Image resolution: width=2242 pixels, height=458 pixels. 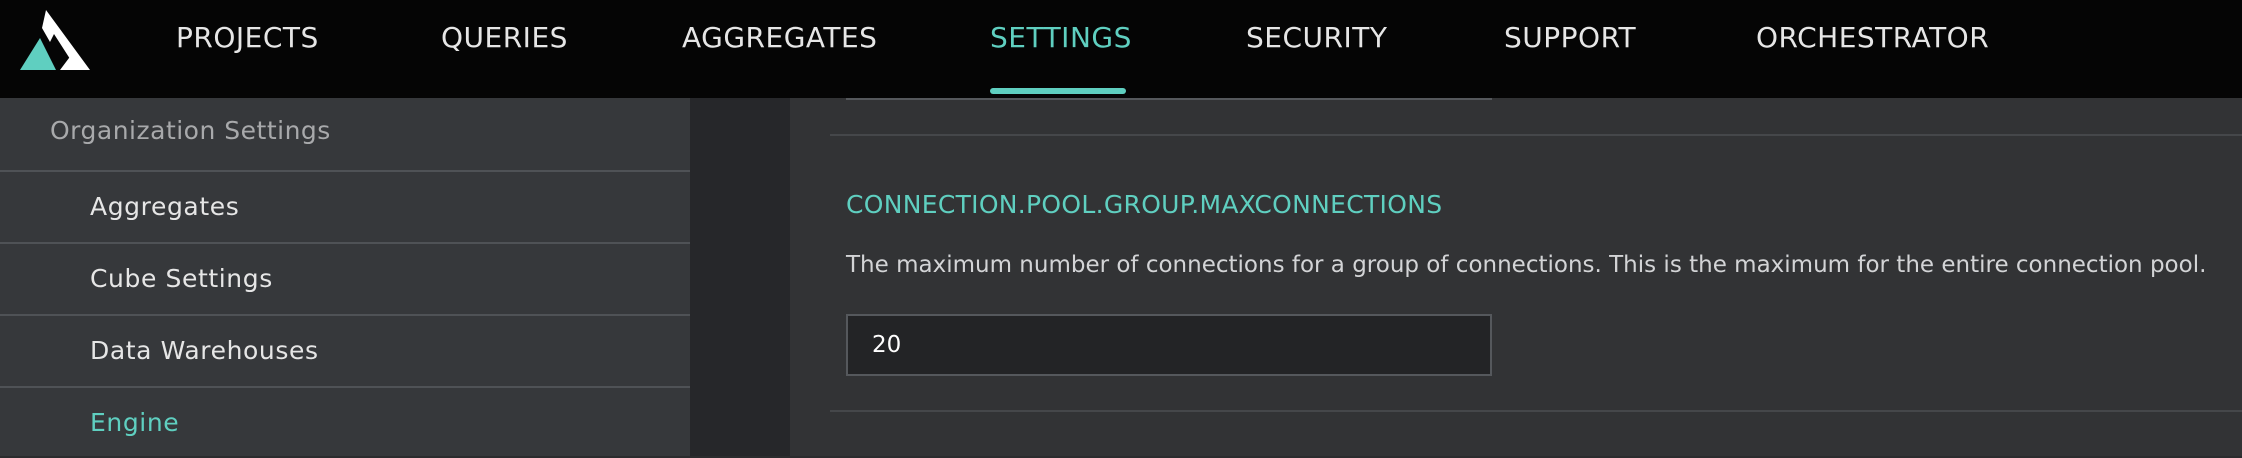 What do you see at coordinates (135, 422) in the screenshot?
I see `sidebar-item-label: Engine` at bounding box center [135, 422].